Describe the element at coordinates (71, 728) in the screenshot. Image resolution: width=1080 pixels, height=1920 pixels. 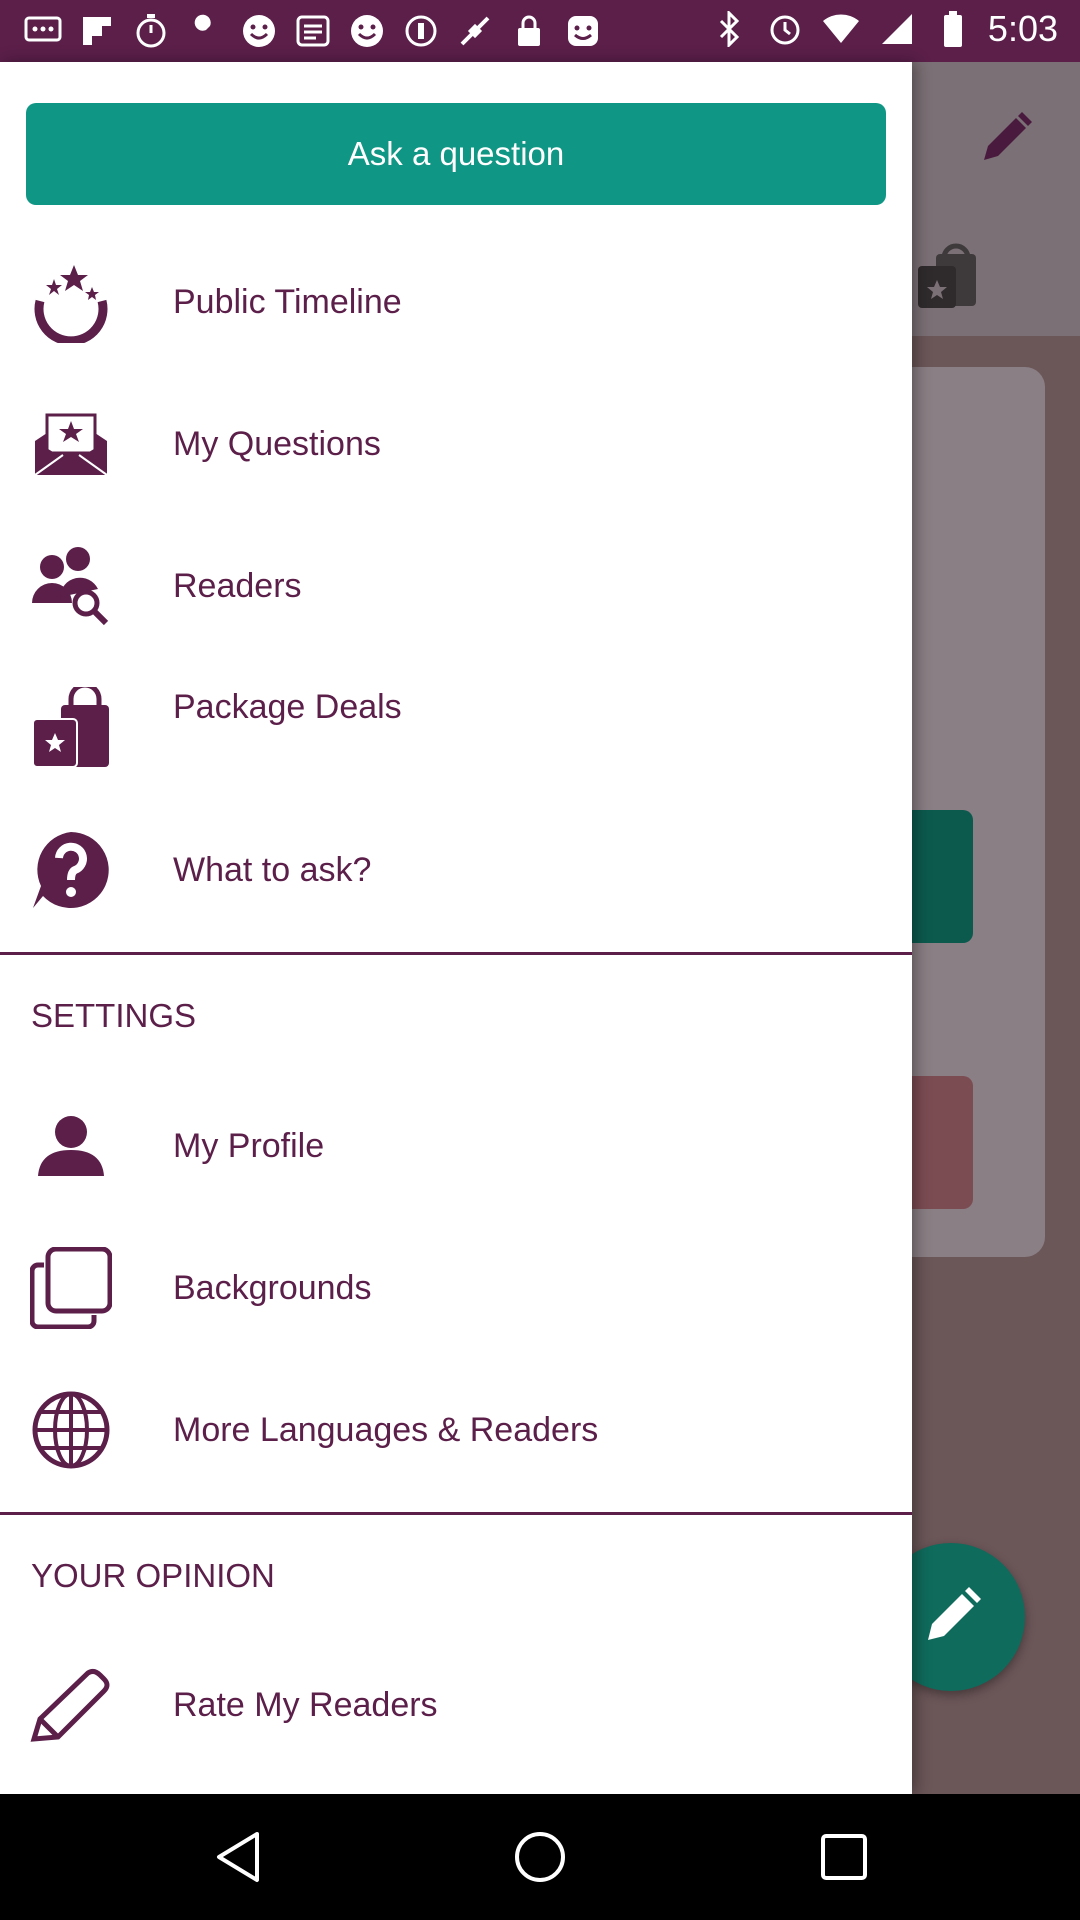
I see `shopping-bags-icon` at that location.